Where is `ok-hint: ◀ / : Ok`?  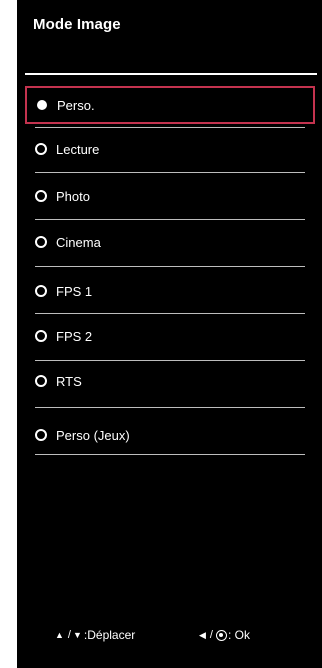
ok-hint: ◀ / : Ok is located at coordinates (224, 635).